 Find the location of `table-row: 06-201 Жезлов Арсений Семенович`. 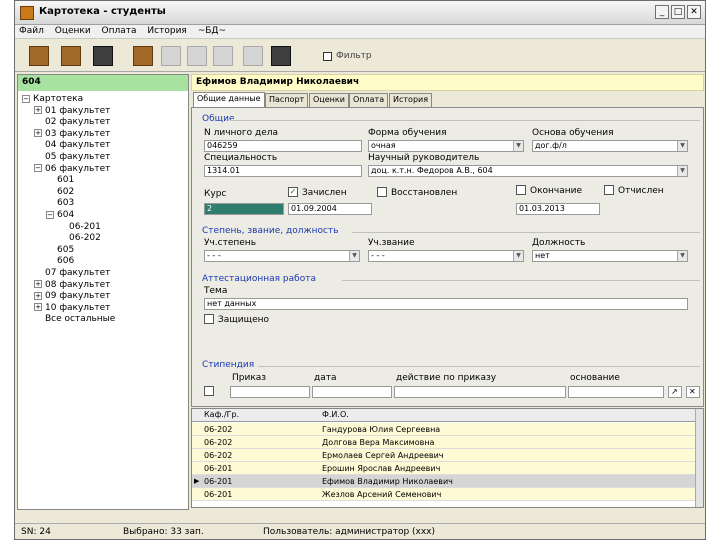

table-row: 06-201 Жезлов Арсений Семенович is located at coordinates (444, 494).